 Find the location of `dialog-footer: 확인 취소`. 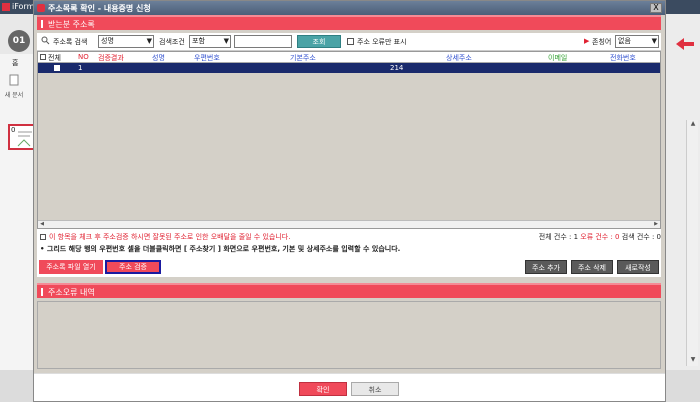

dialog-footer: 확인 취소 is located at coordinates (349, 387).